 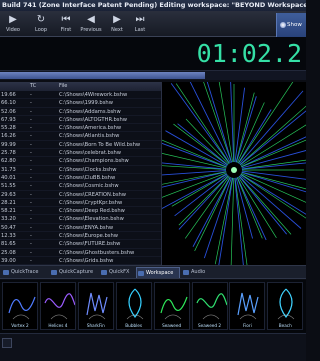 I want to click on next-button: ▶ Next, so click(x=117, y=24).